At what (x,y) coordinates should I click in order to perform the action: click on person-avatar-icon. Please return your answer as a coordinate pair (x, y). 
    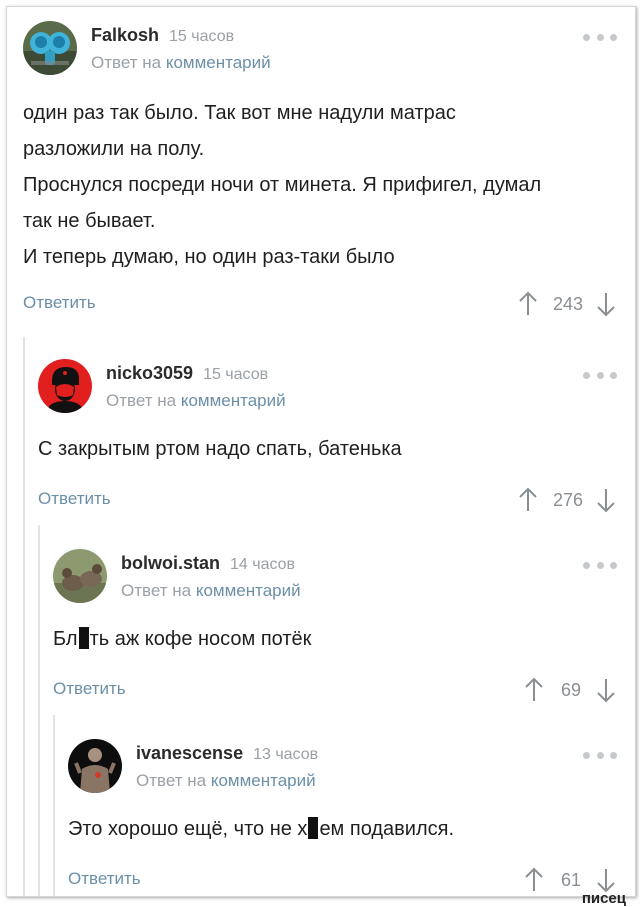
    Looking at the image, I should click on (95, 766).